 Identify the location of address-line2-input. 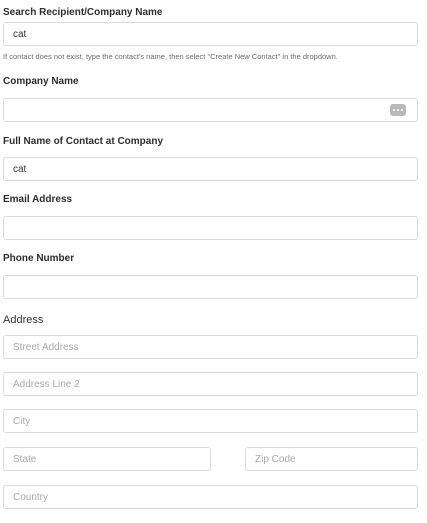
(210, 384).